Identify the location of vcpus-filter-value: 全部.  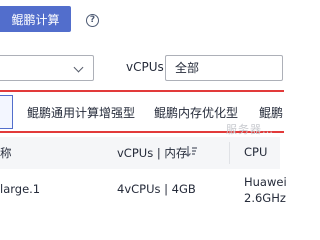
(187, 68).